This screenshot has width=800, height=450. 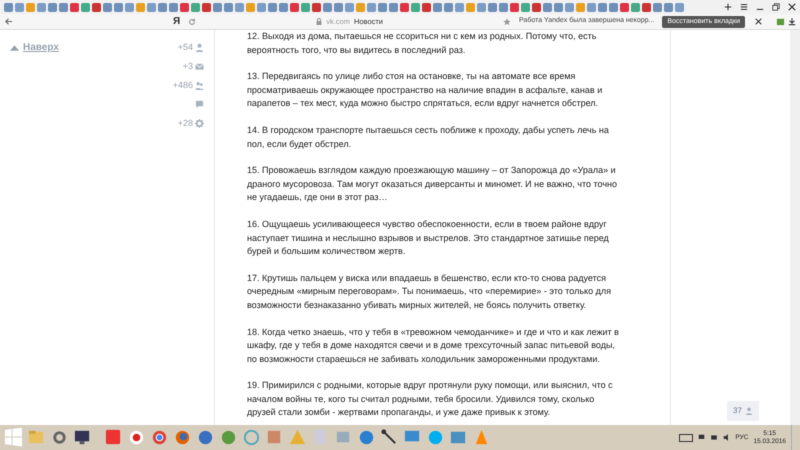 What do you see at coordinates (776, 7) in the screenshot?
I see `restore-window-icon` at bounding box center [776, 7].